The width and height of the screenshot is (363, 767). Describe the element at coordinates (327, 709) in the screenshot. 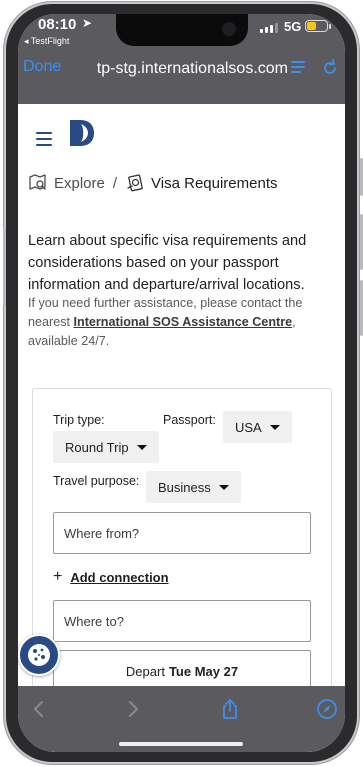

I see `compass-icon` at that location.